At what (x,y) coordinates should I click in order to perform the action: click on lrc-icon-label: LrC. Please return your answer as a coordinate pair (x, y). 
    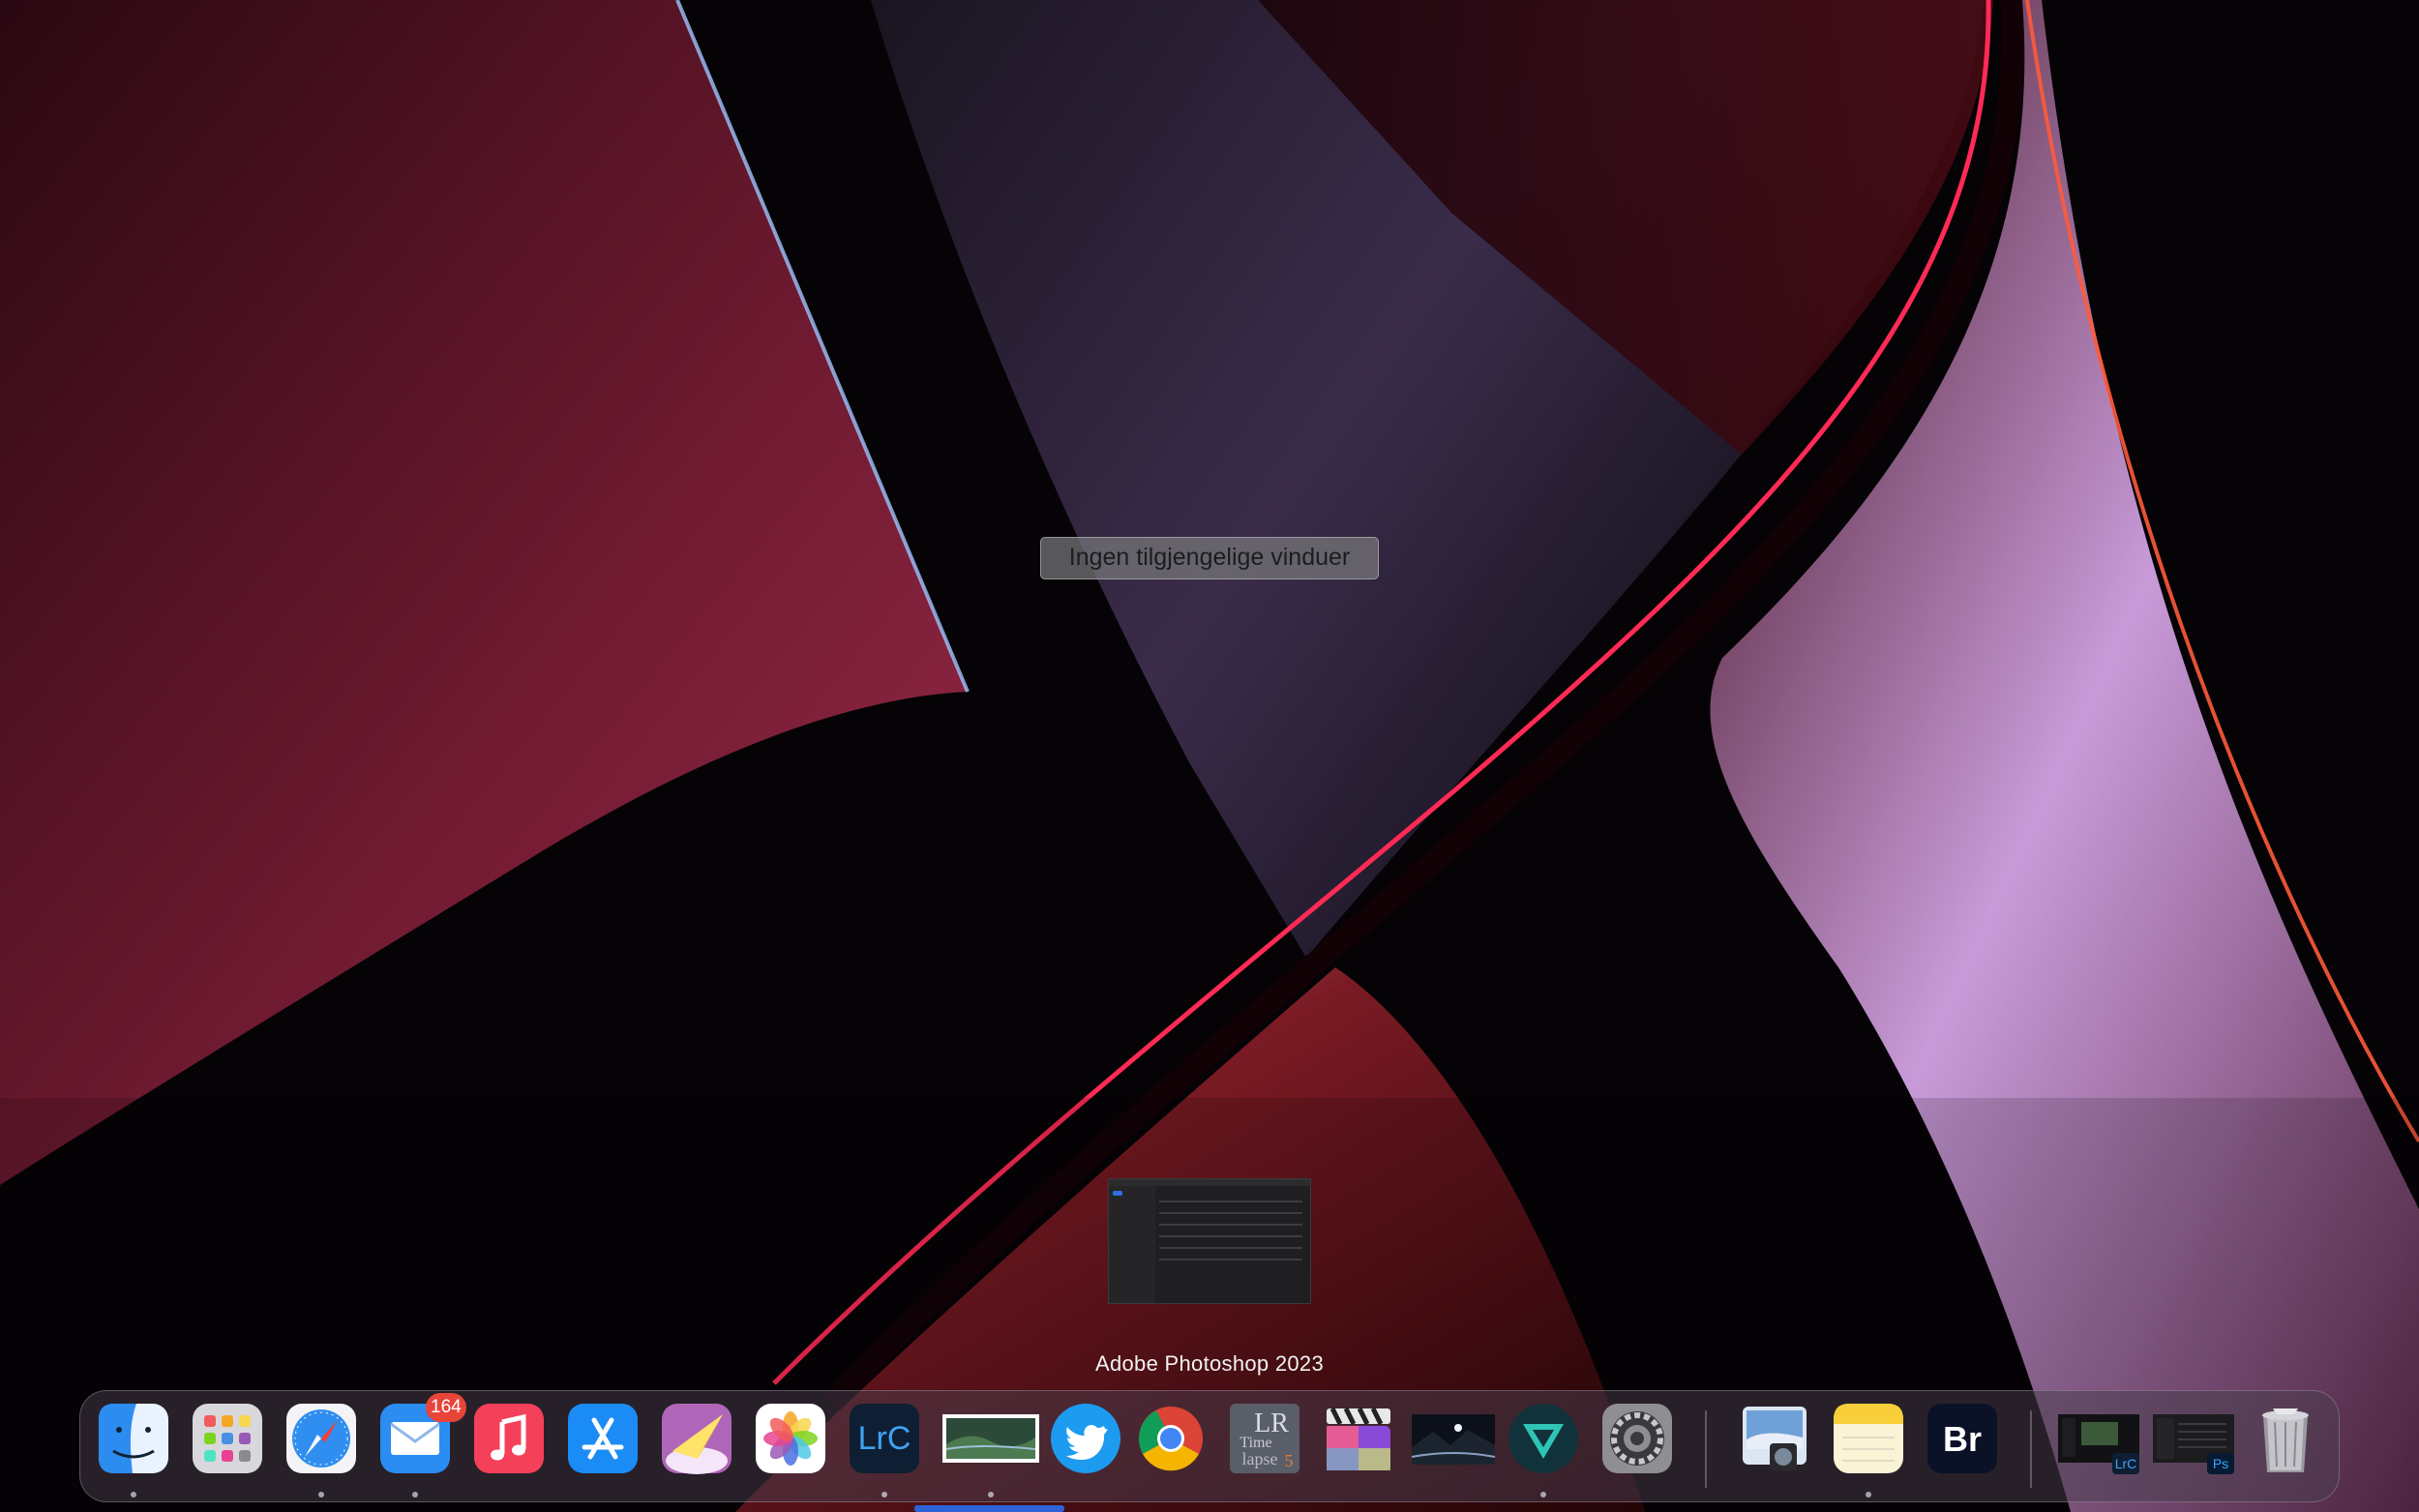
    Looking at the image, I should click on (884, 1439).